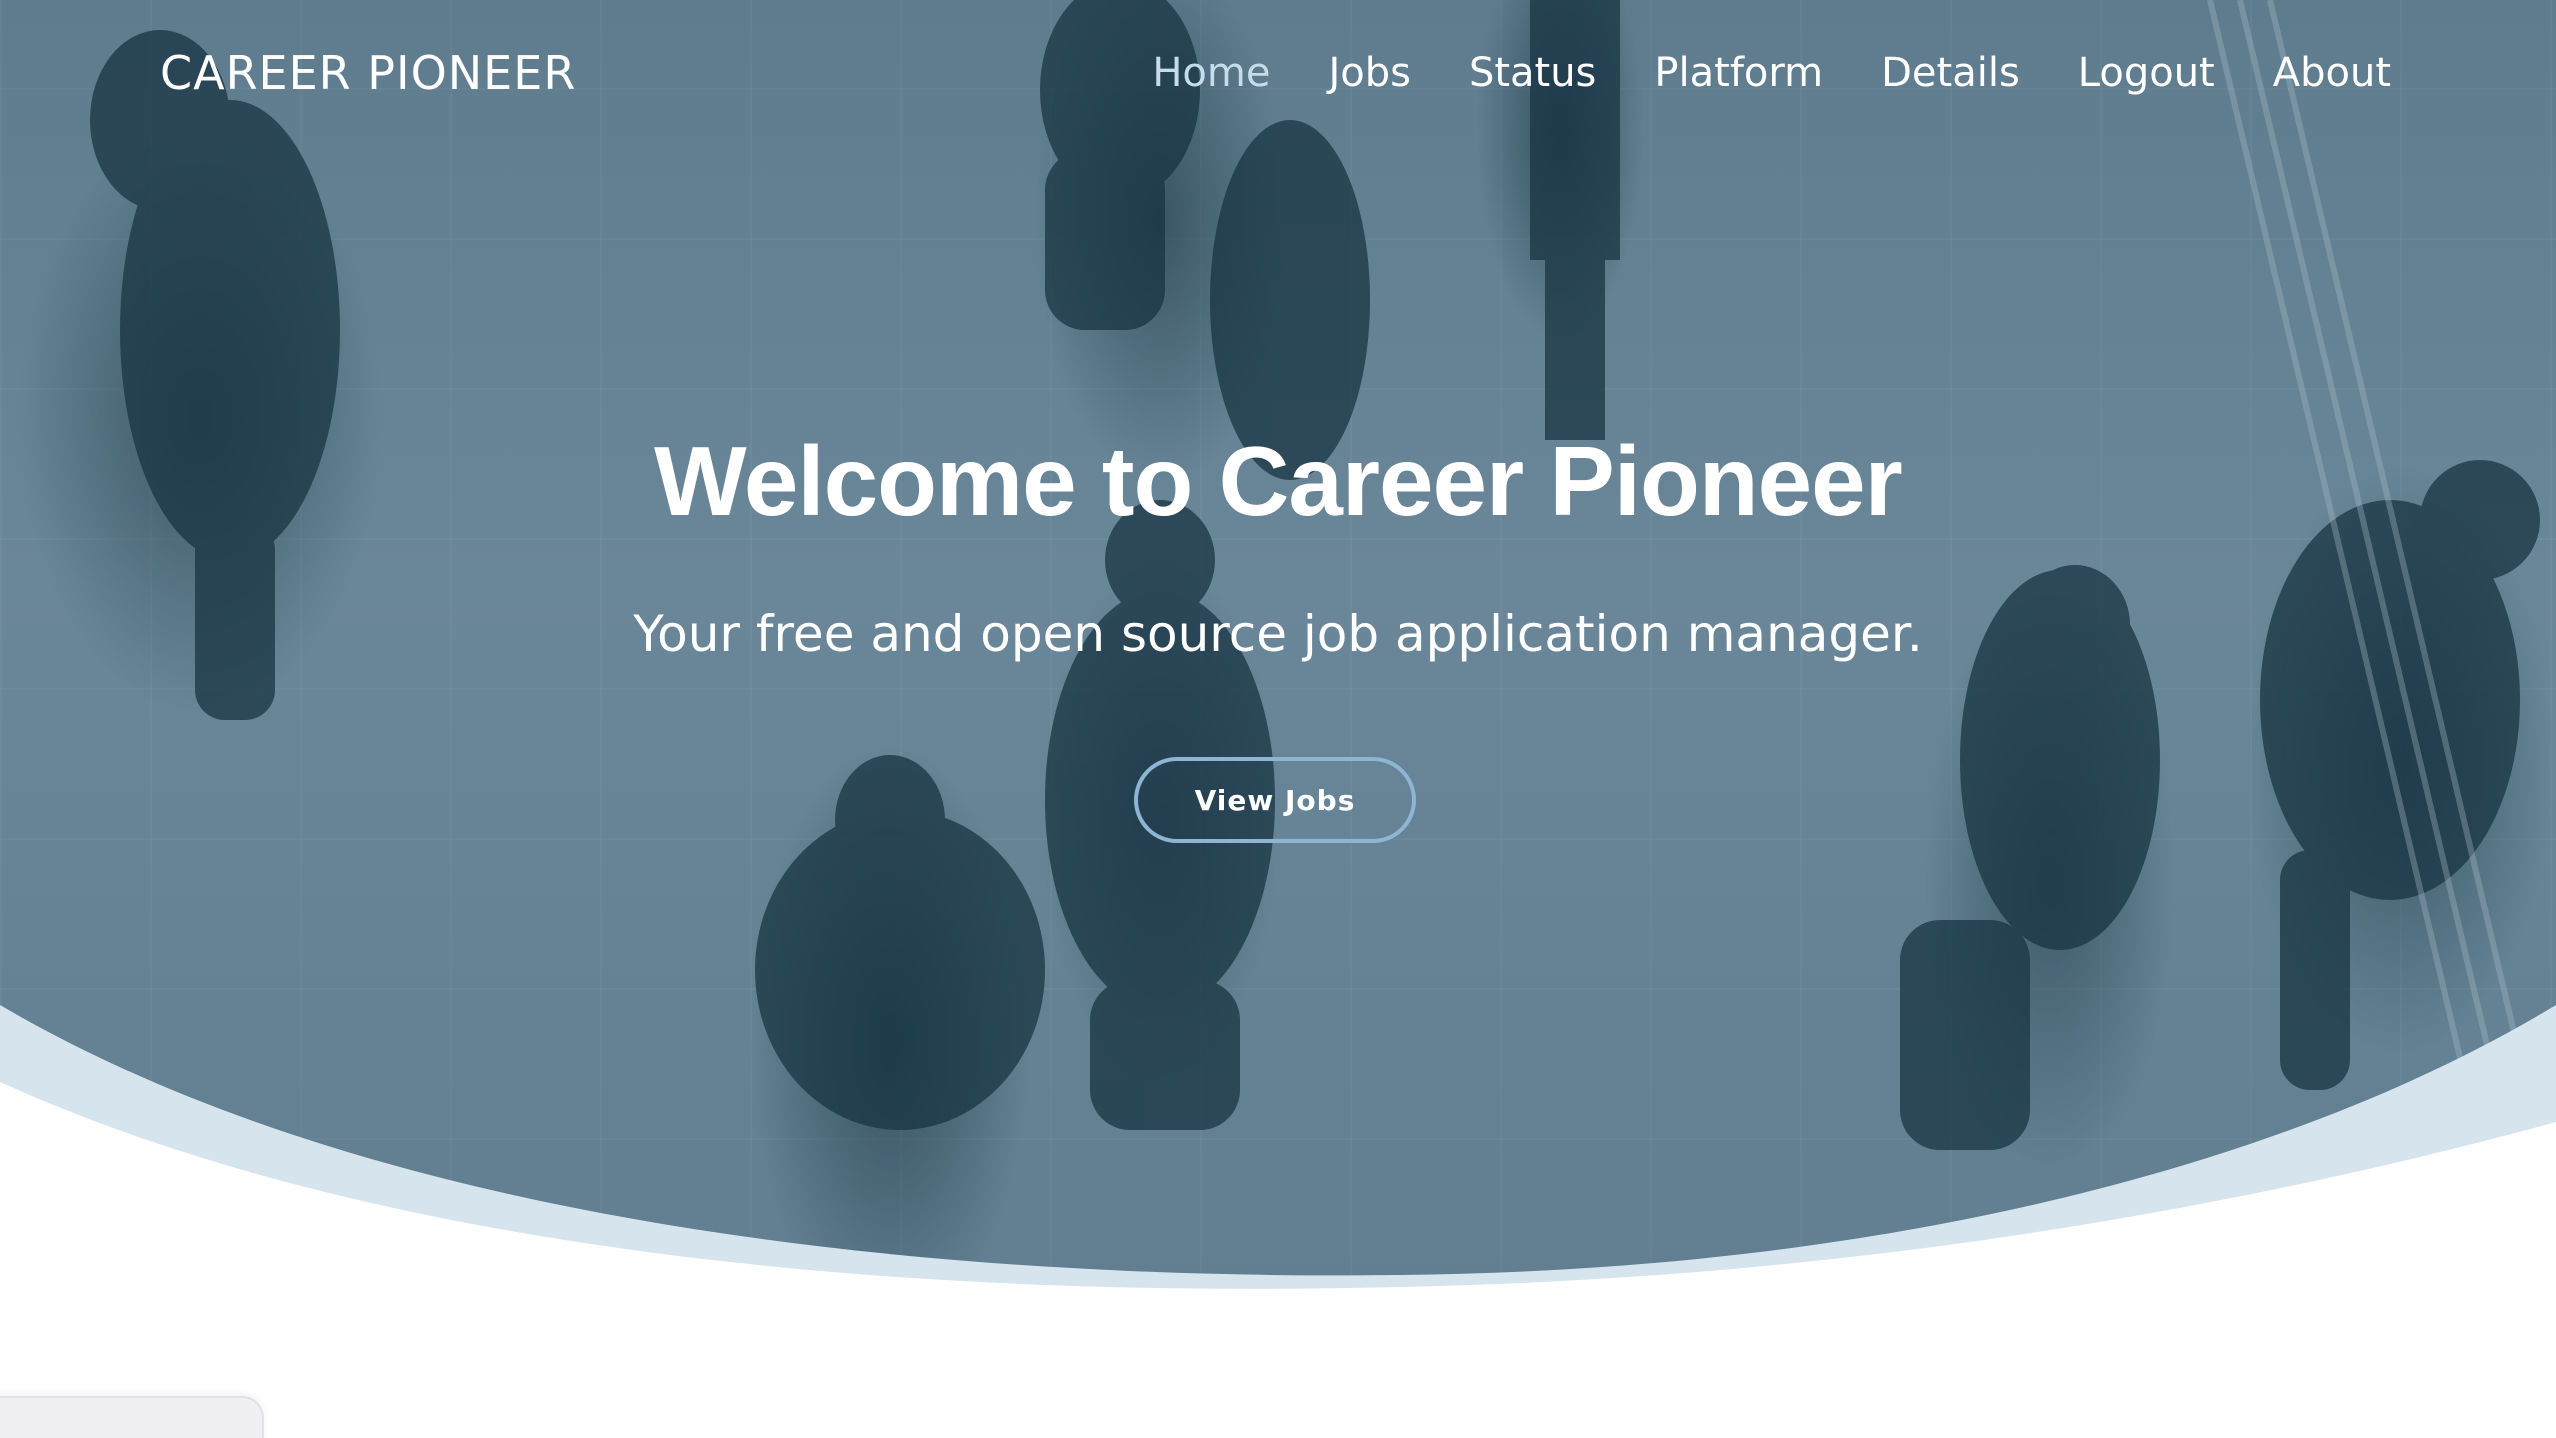  I want to click on view-jobs-button: View Jobs, so click(1275, 800).